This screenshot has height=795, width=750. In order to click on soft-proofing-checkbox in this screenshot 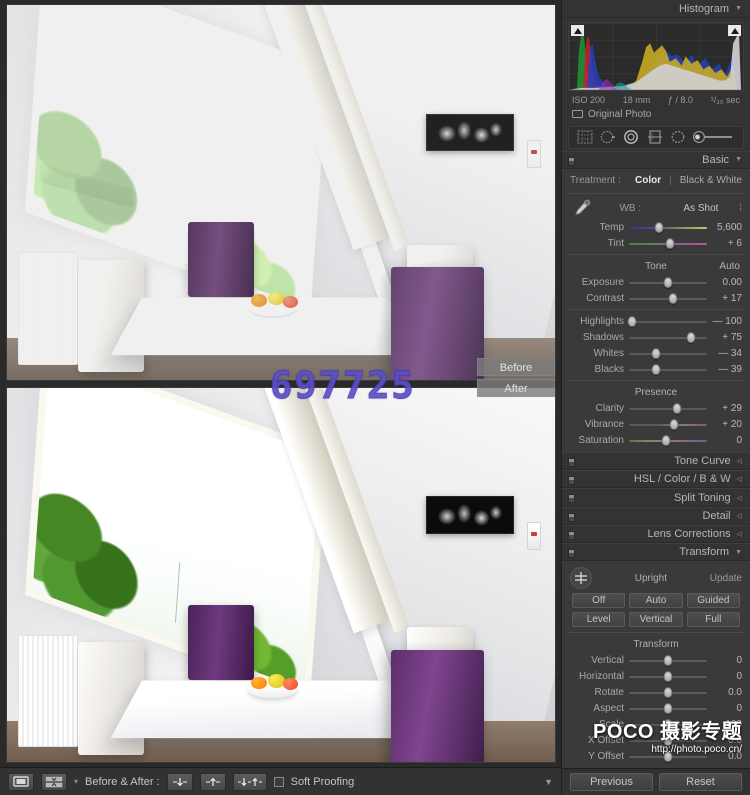, I will do `click(278, 781)`.